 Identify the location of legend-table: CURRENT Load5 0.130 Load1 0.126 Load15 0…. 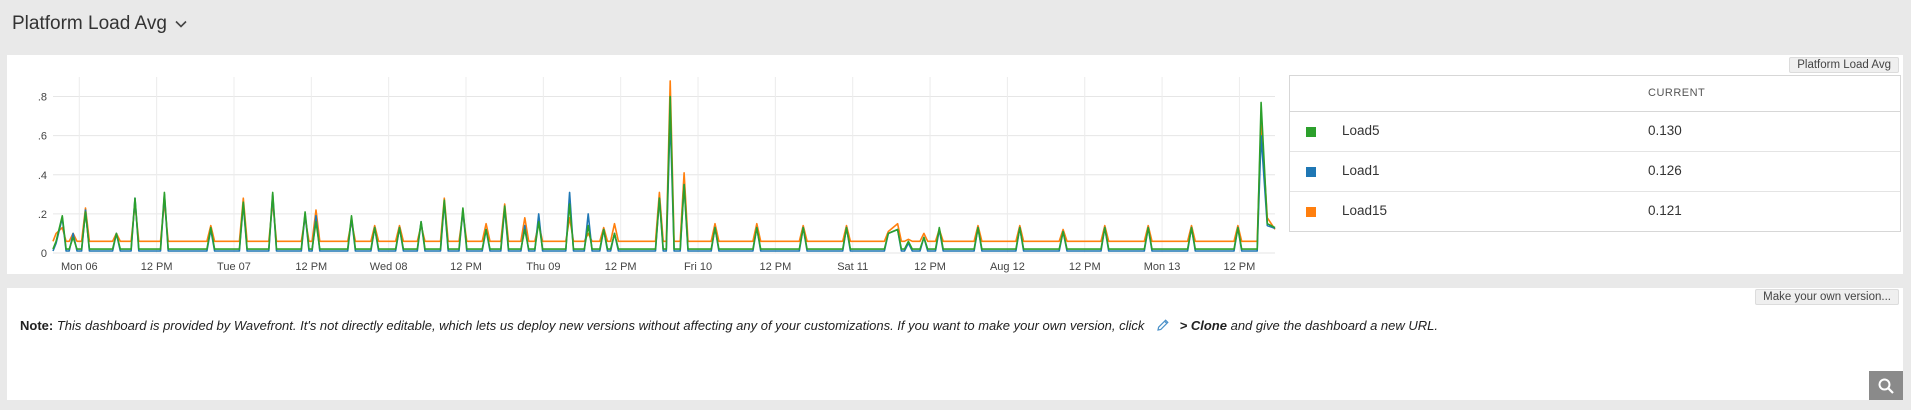
(1595, 153).